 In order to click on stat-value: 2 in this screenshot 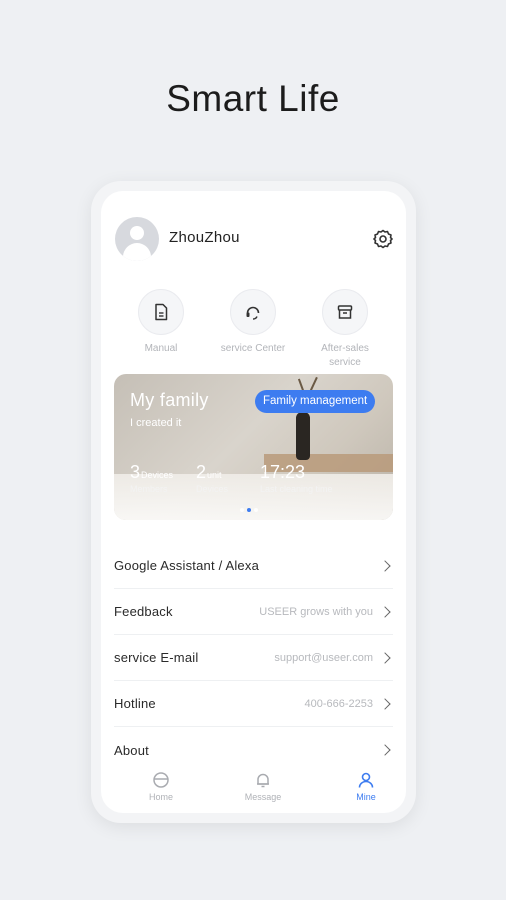, I will do `click(201, 472)`.